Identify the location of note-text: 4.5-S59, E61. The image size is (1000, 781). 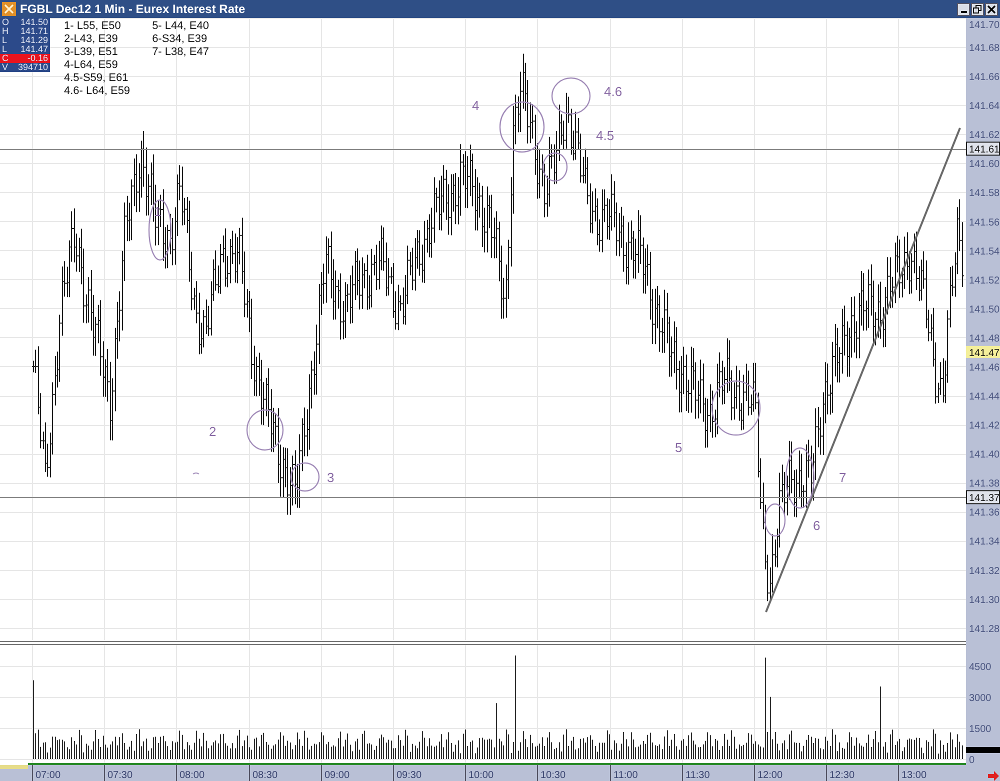
(97, 78).